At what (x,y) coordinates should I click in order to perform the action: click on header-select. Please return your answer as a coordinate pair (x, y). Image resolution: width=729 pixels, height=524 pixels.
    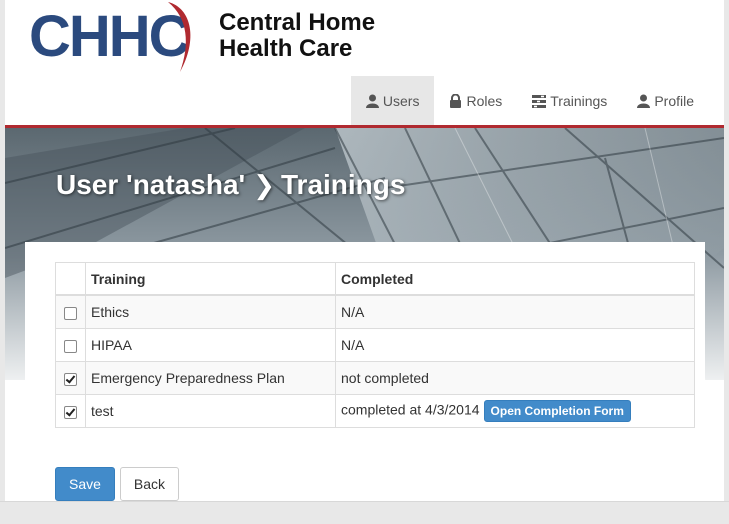
    Looking at the image, I should click on (70, 279).